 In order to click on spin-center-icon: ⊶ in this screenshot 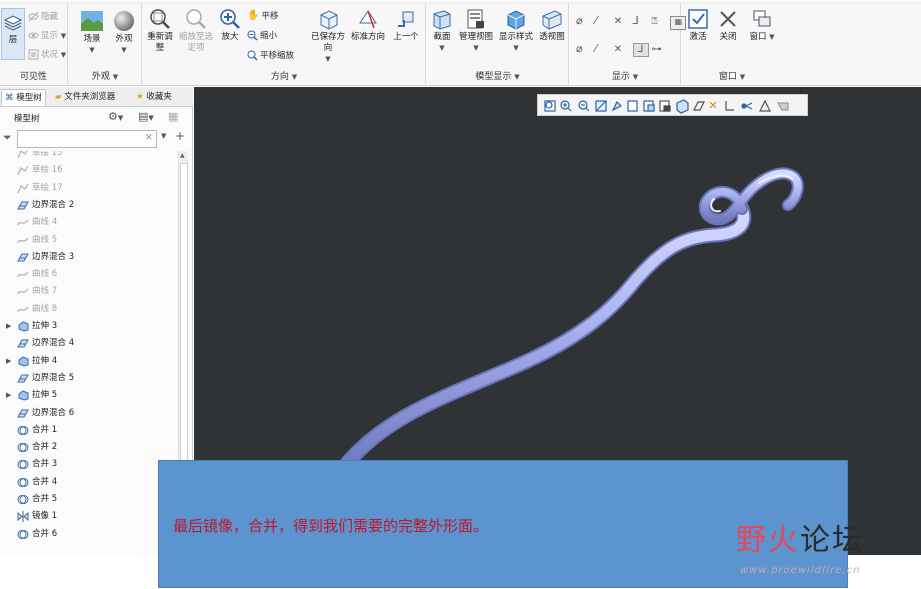, I will do `click(660, 49)`.